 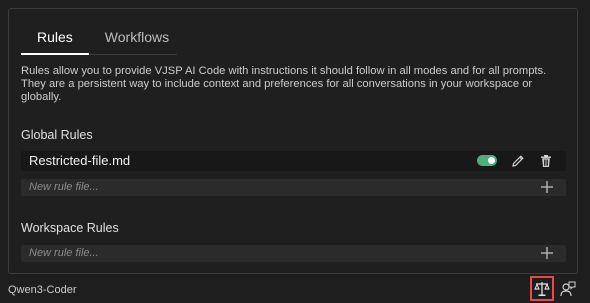 What do you see at coordinates (137, 38) in the screenshot?
I see `tab-workflows: Workflows` at bounding box center [137, 38].